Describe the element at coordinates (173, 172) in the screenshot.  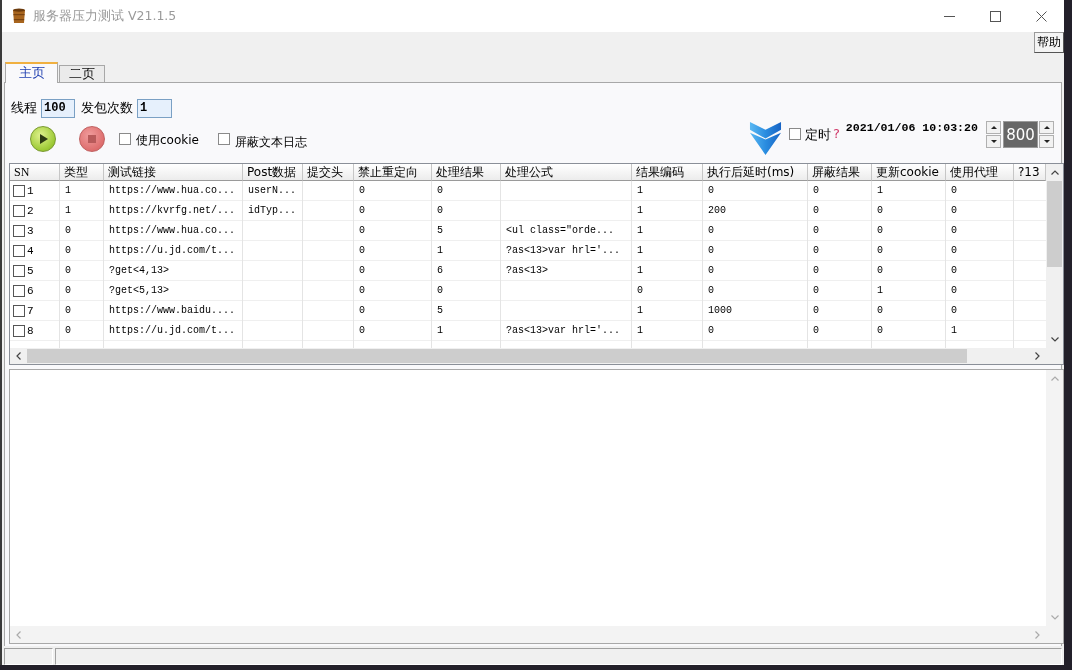
I see `column-header: 测试链接` at that location.